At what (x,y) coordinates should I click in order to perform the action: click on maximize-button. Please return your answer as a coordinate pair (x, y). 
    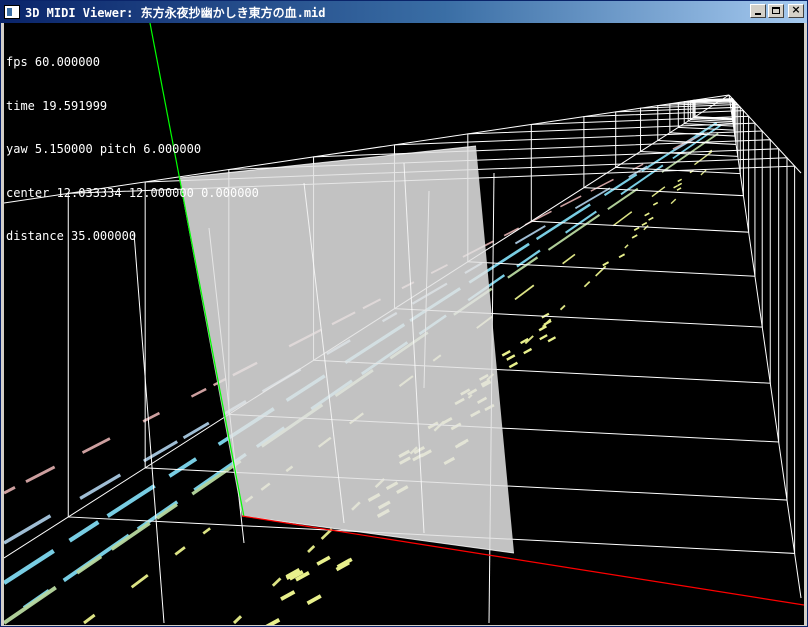
    Looking at the image, I should click on (776, 11).